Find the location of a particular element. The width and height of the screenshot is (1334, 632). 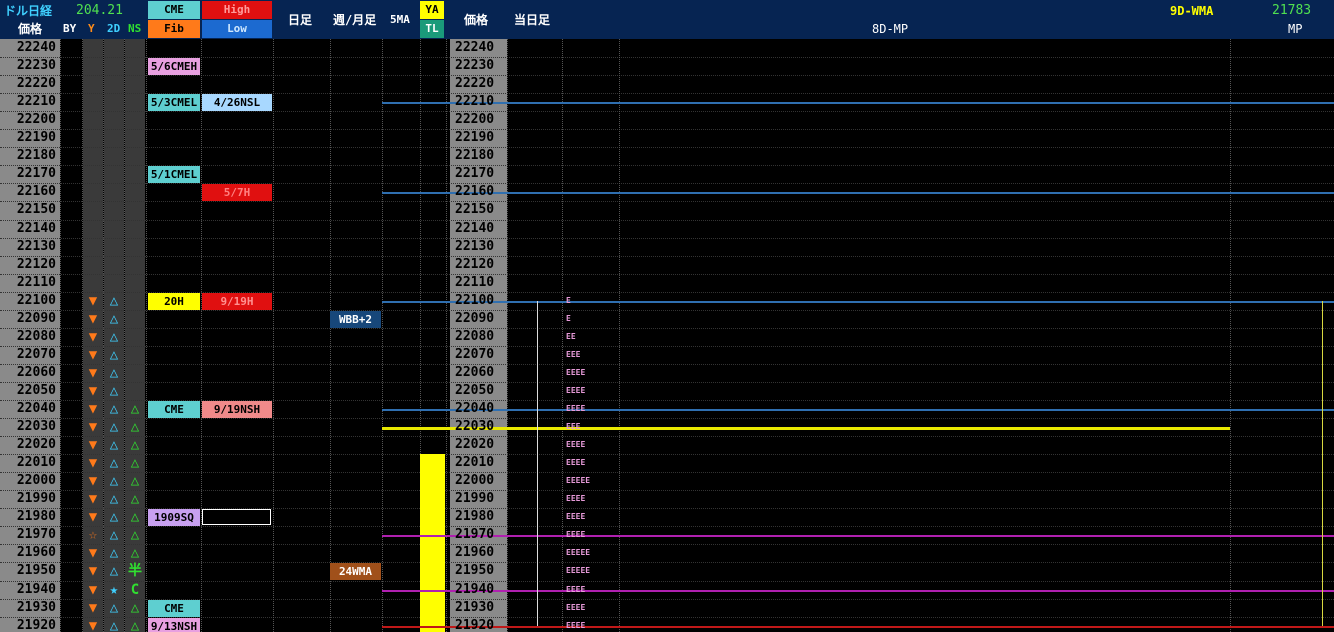

price-cell-2: 22070 is located at coordinates (475, 354).